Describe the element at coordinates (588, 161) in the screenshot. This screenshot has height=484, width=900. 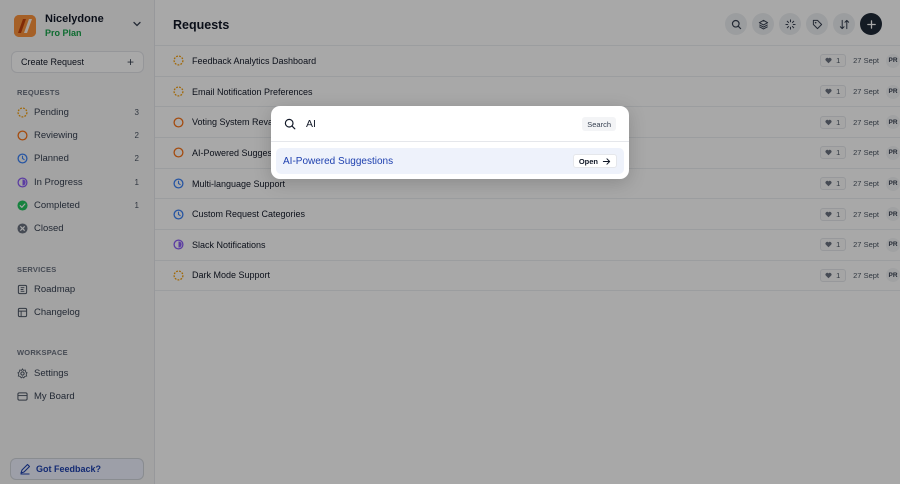
I see `open-label: Open` at that location.